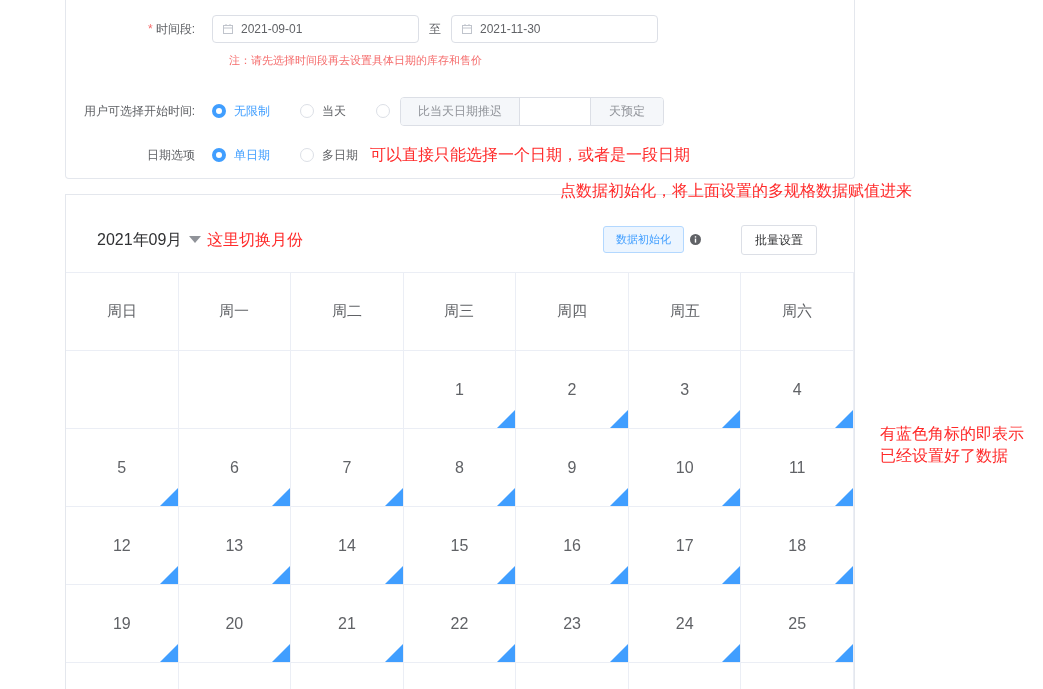 Image resolution: width=1043 pixels, height=689 pixels. What do you see at coordinates (122, 468) in the screenshot?
I see `day-cell: 5` at bounding box center [122, 468].